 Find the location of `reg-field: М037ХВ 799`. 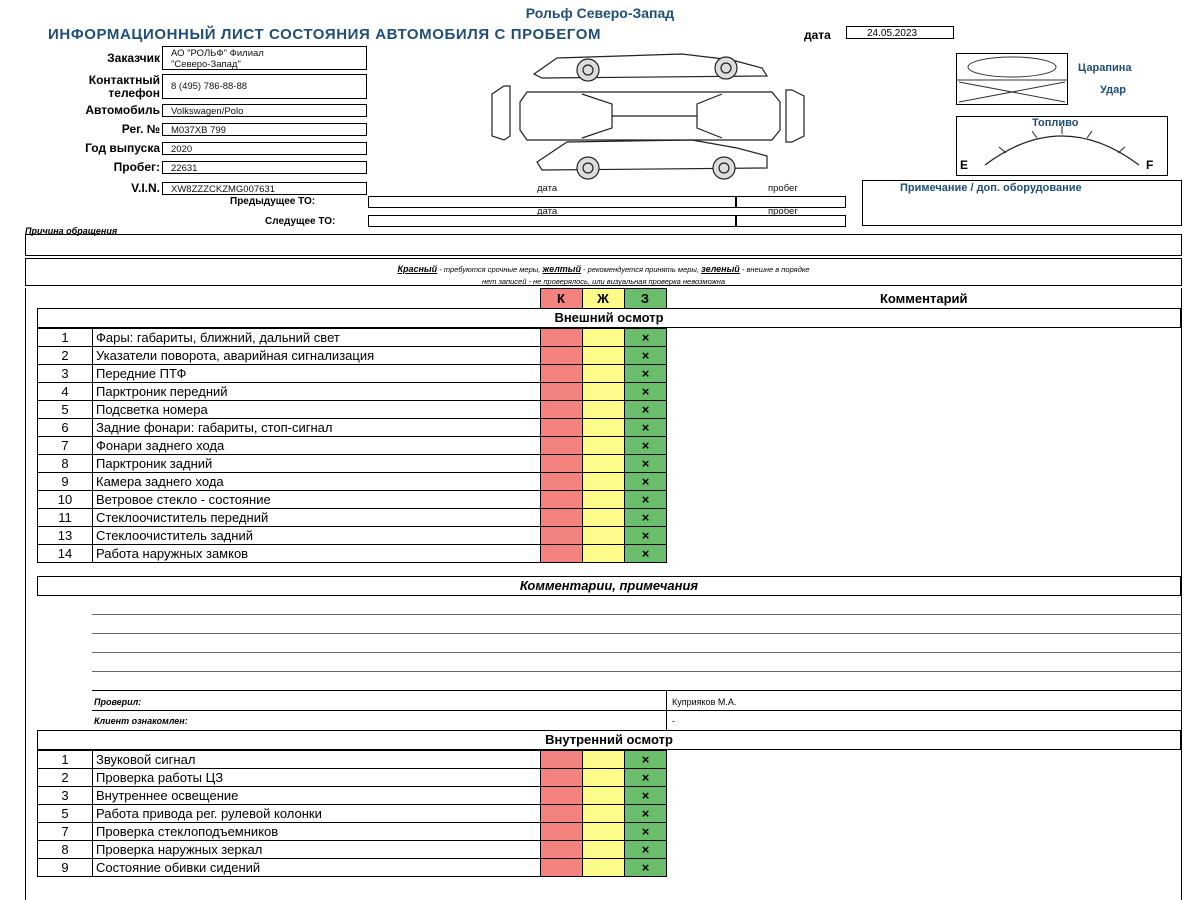

reg-field: М037ХВ 799 is located at coordinates (264, 129).